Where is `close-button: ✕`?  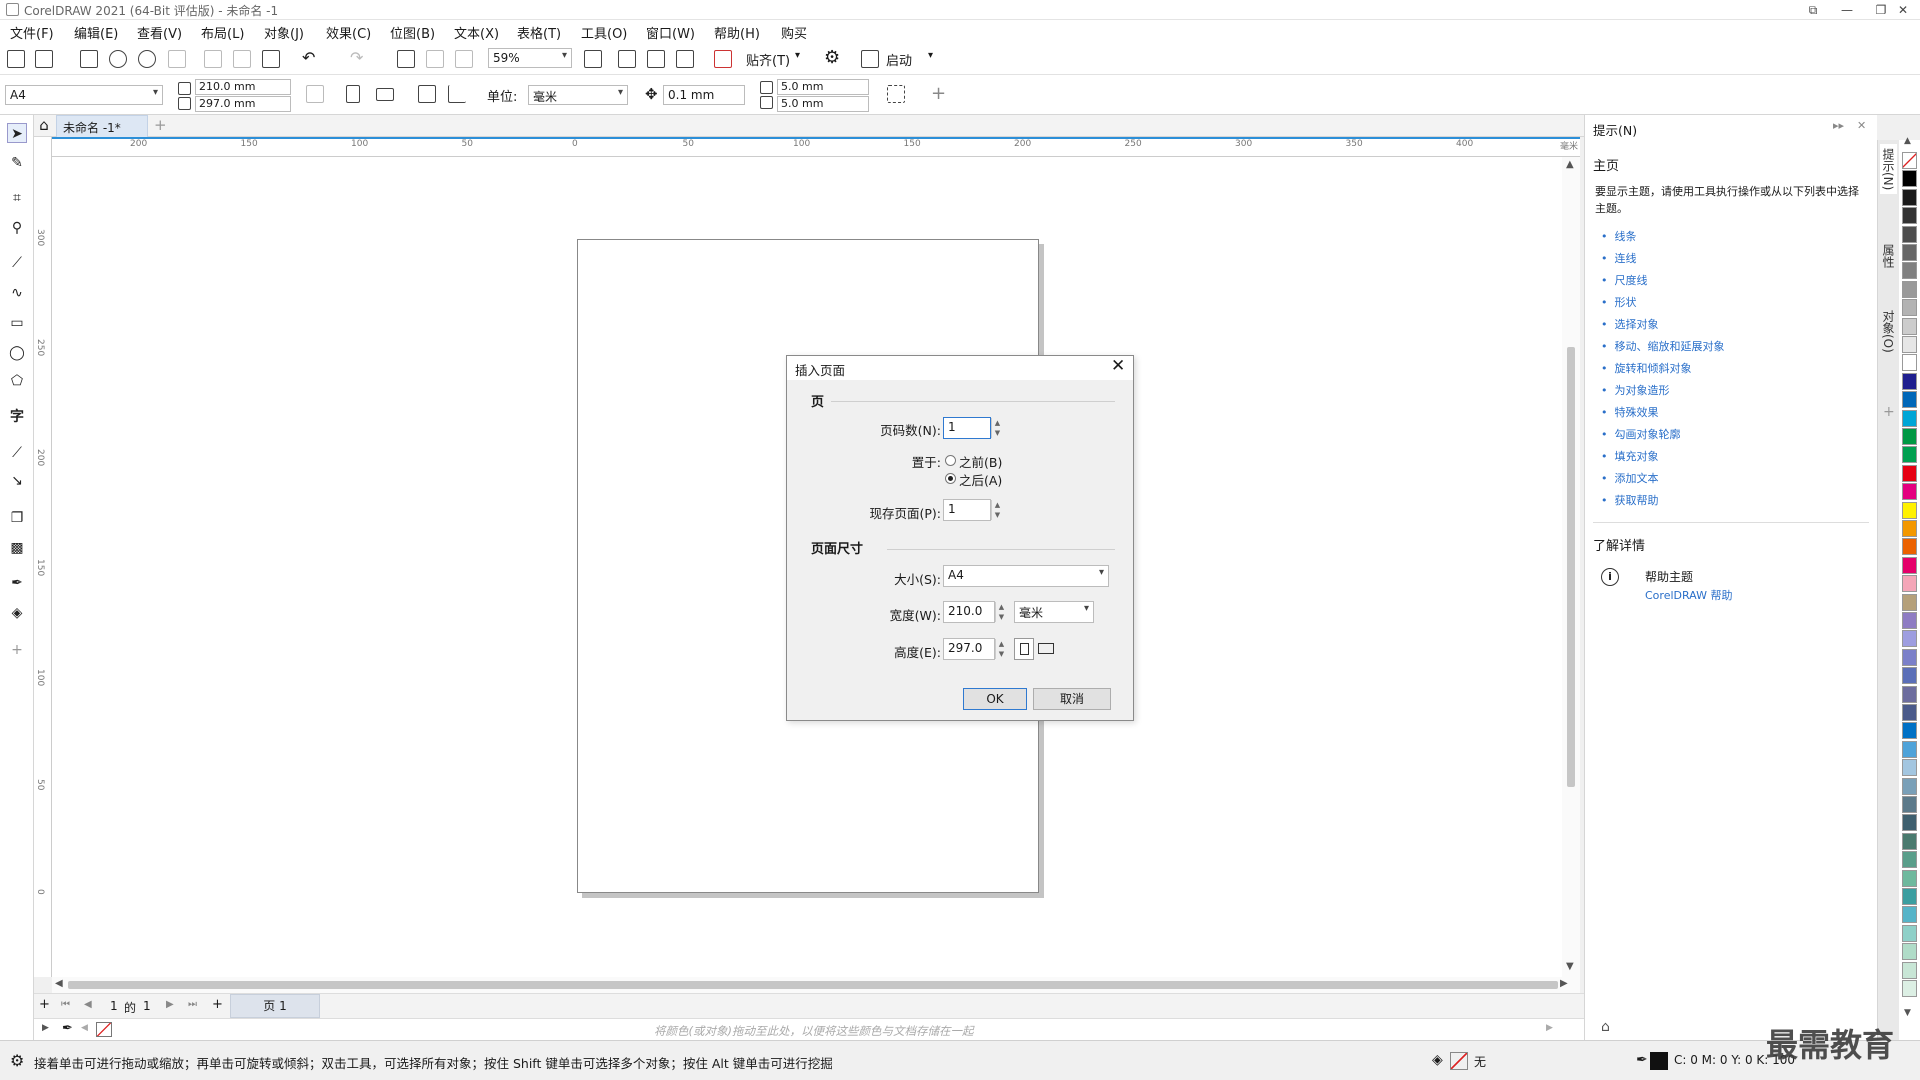
close-button: ✕ is located at coordinates (1903, 10).